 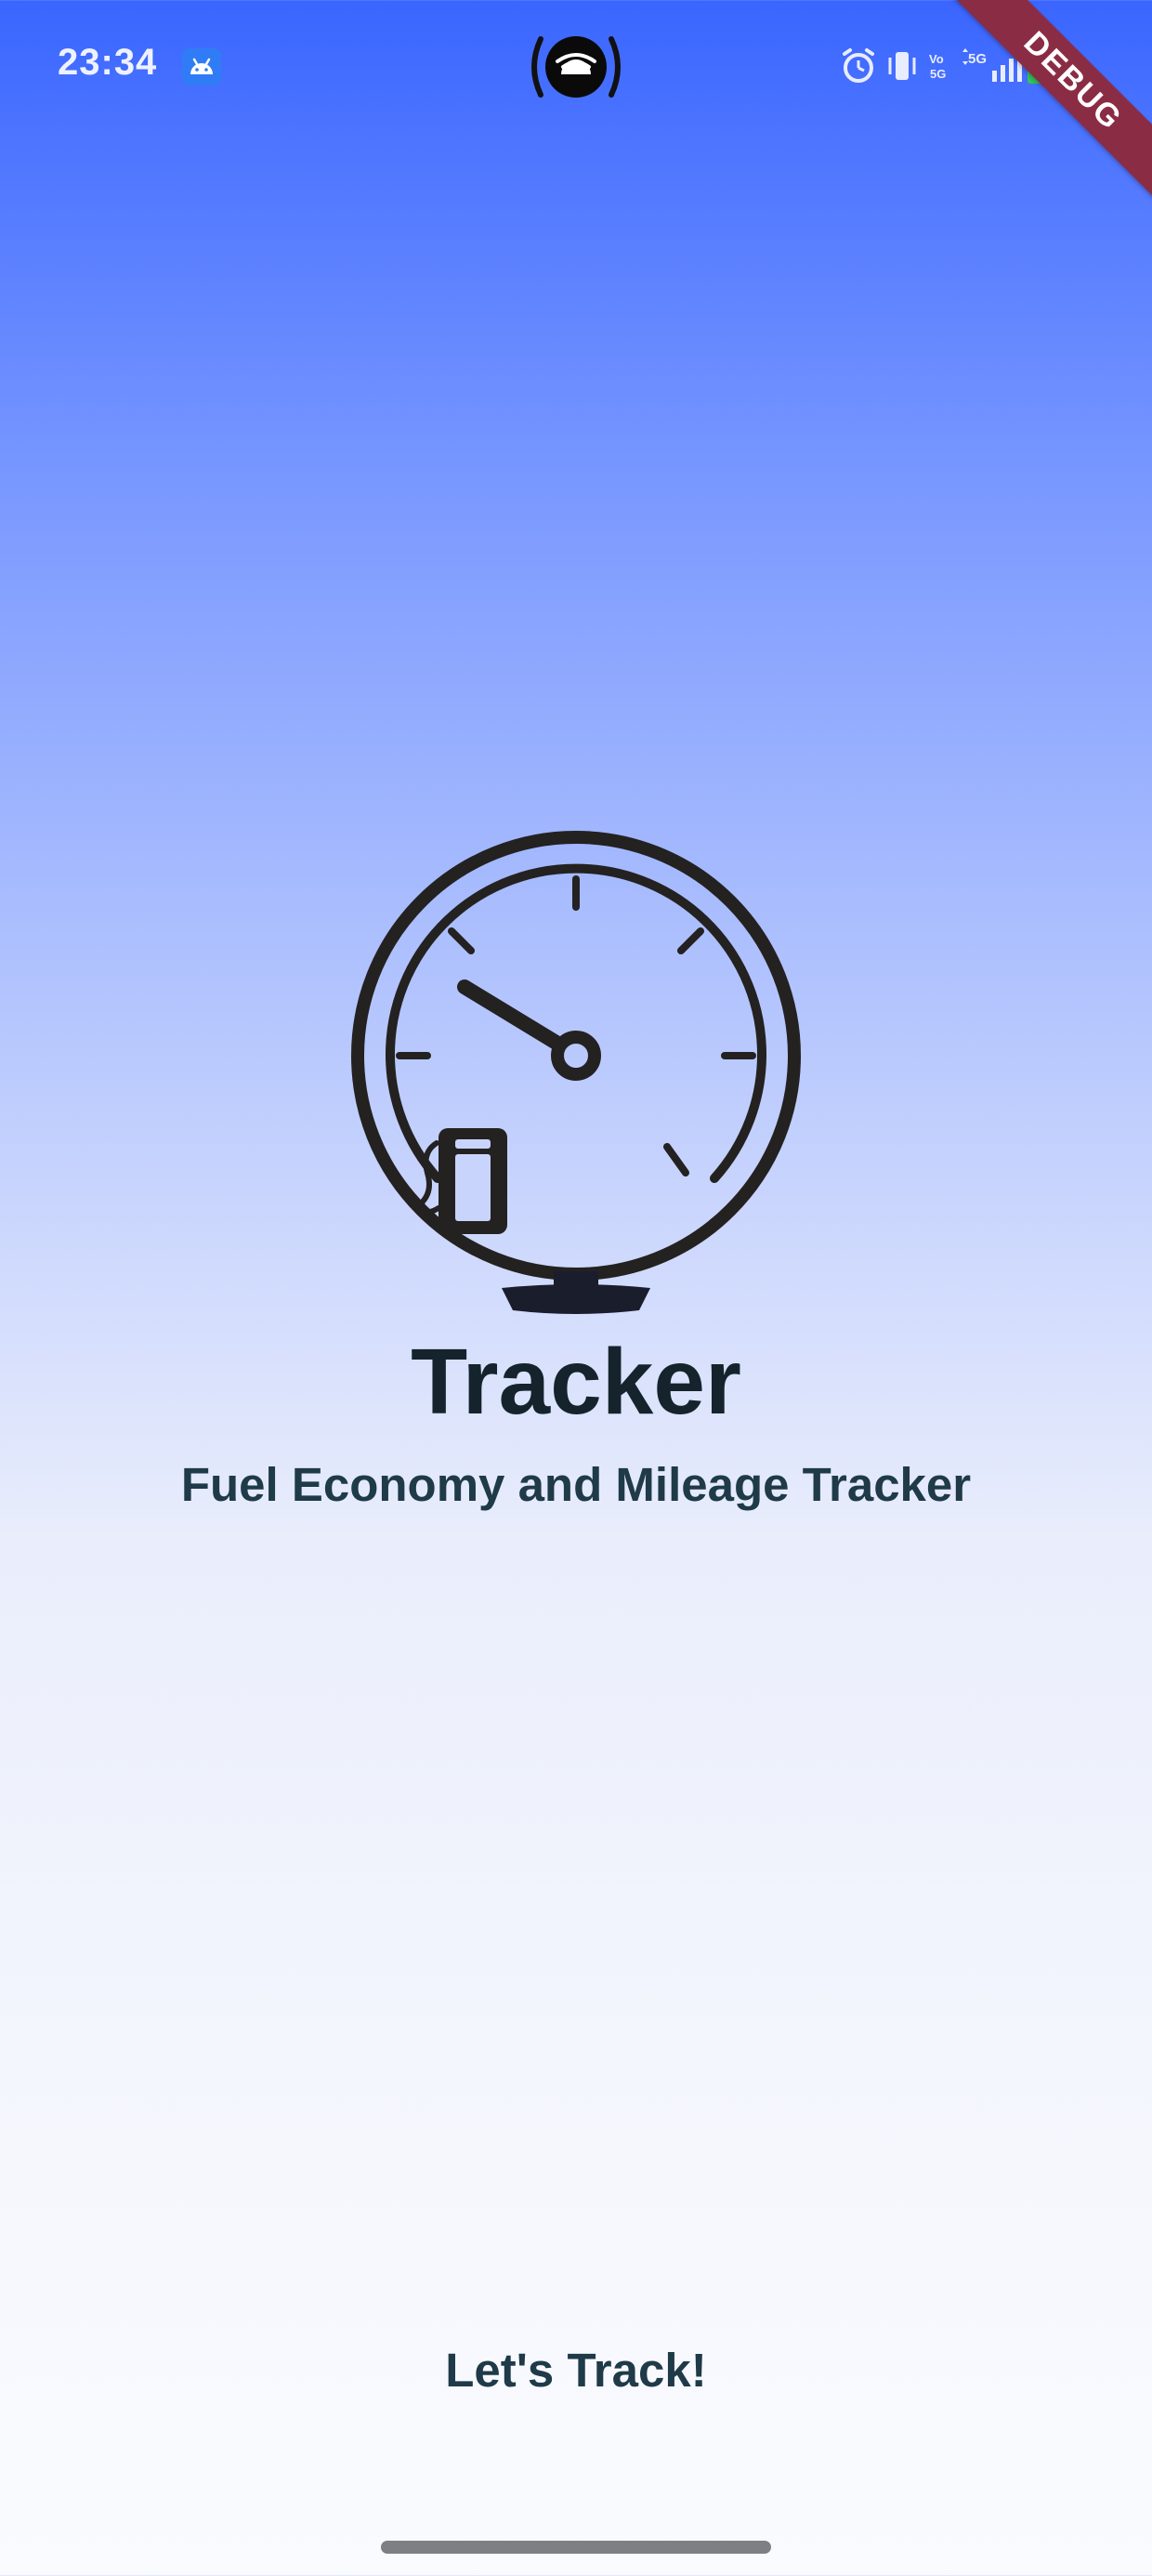 I want to click on status-time: 23:34, so click(x=108, y=62).